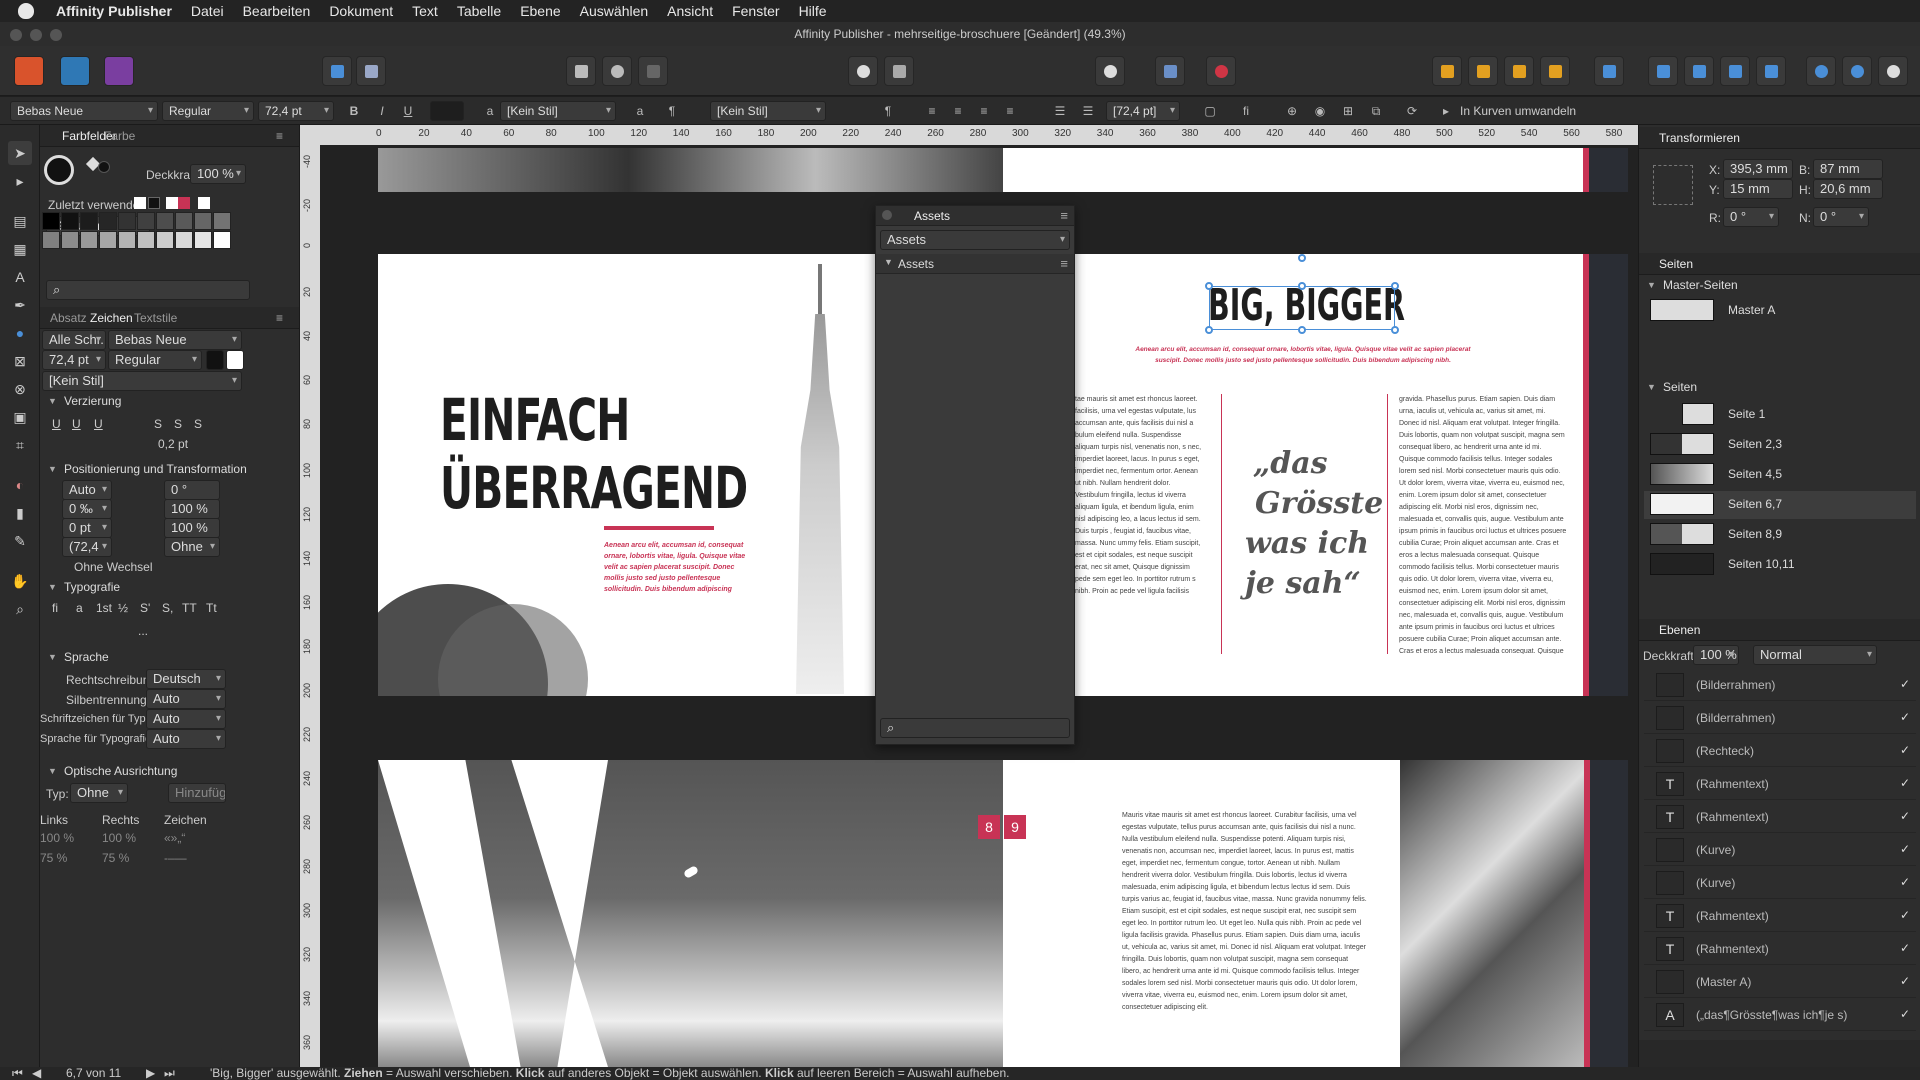 The height and width of the screenshot is (1080, 1920). What do you see at coordinates (79, 608) in the screenshot?
I see `typo-a-button: a` at bounding box center [79, 608].